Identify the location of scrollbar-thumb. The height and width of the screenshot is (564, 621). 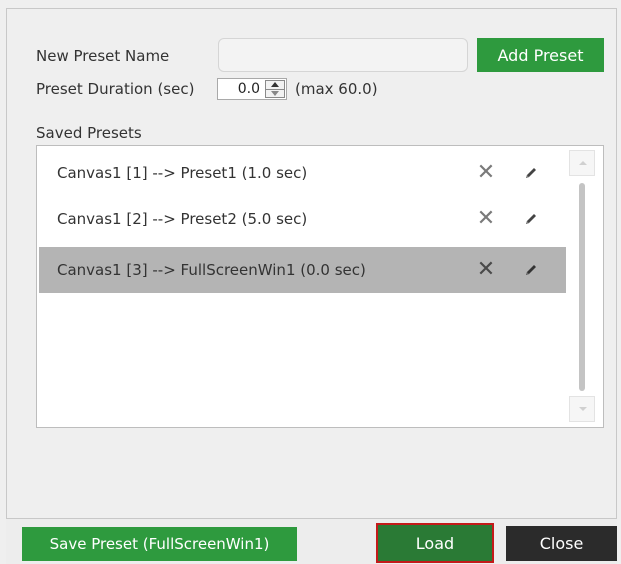
(582, 287).